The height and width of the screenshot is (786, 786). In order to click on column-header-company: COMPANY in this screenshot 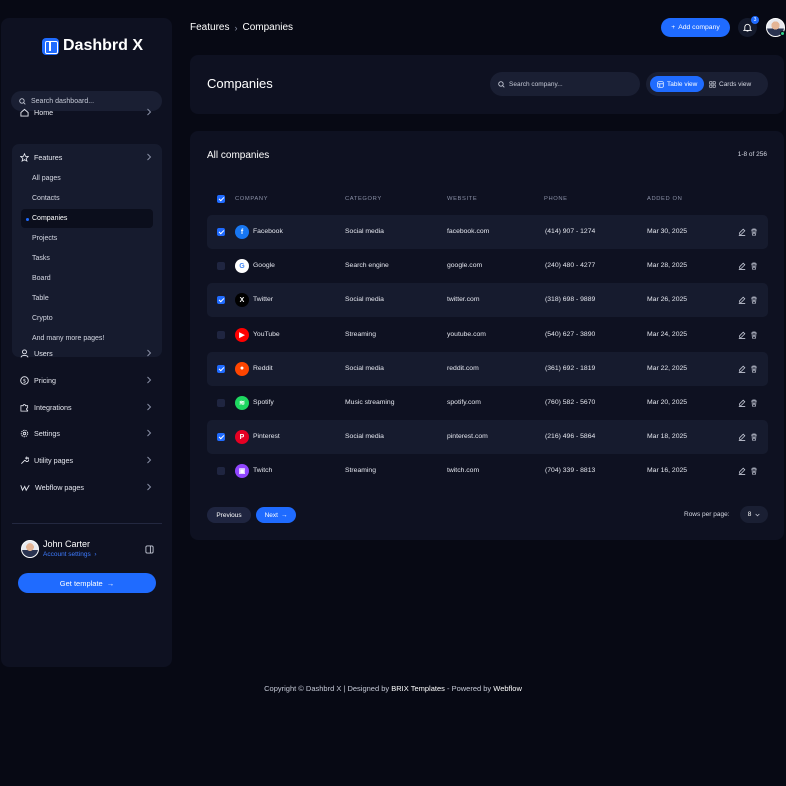, I will do `click(251, 199)`.